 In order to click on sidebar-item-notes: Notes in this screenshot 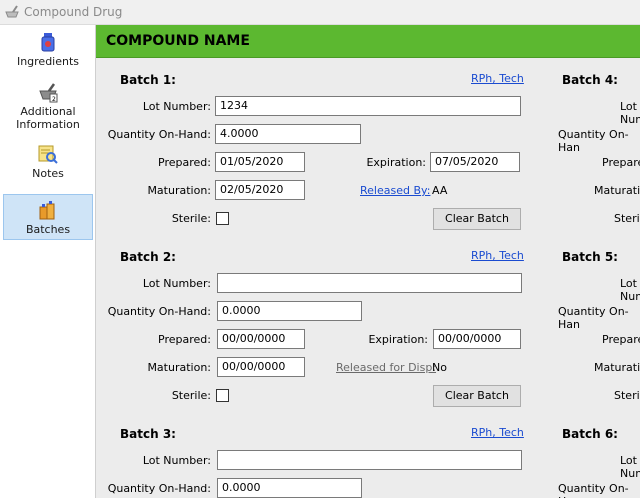, I will do `click(48, 164)`.